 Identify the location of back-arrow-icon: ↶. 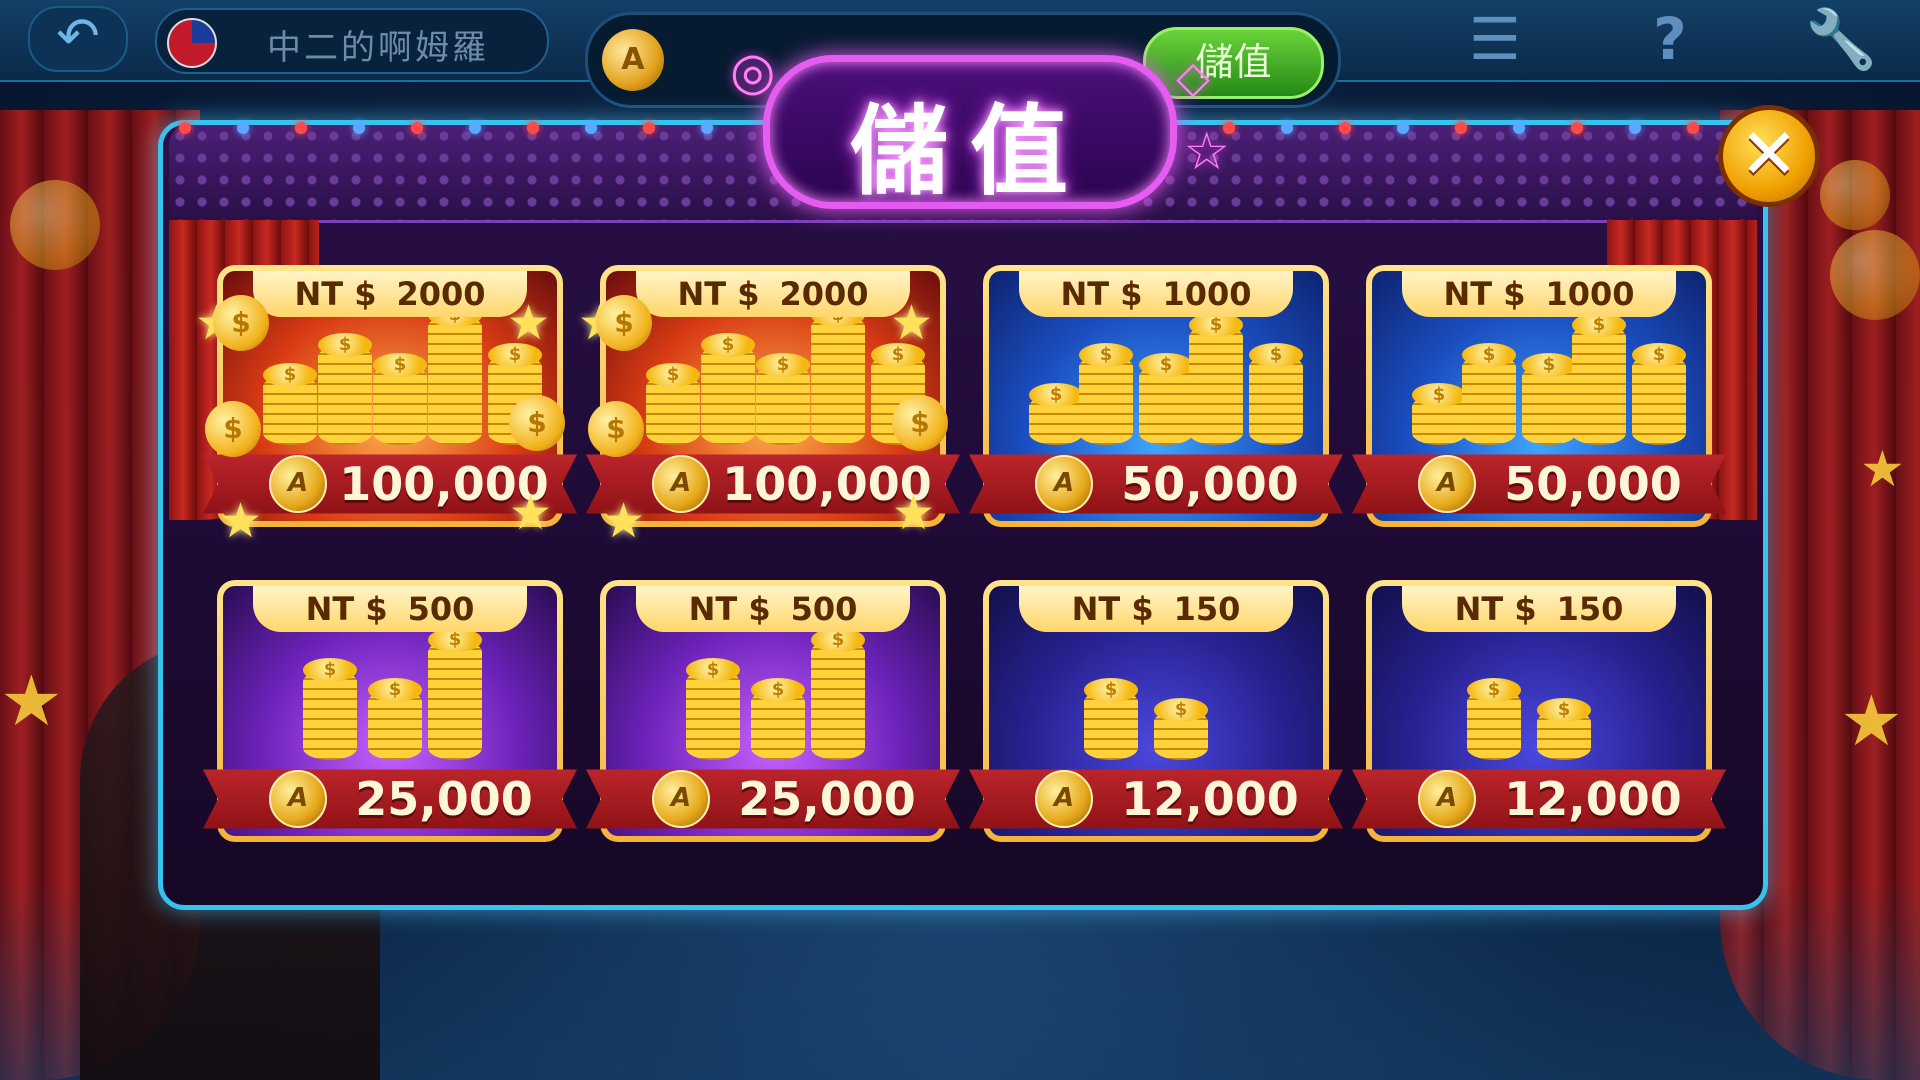
(78, 37).